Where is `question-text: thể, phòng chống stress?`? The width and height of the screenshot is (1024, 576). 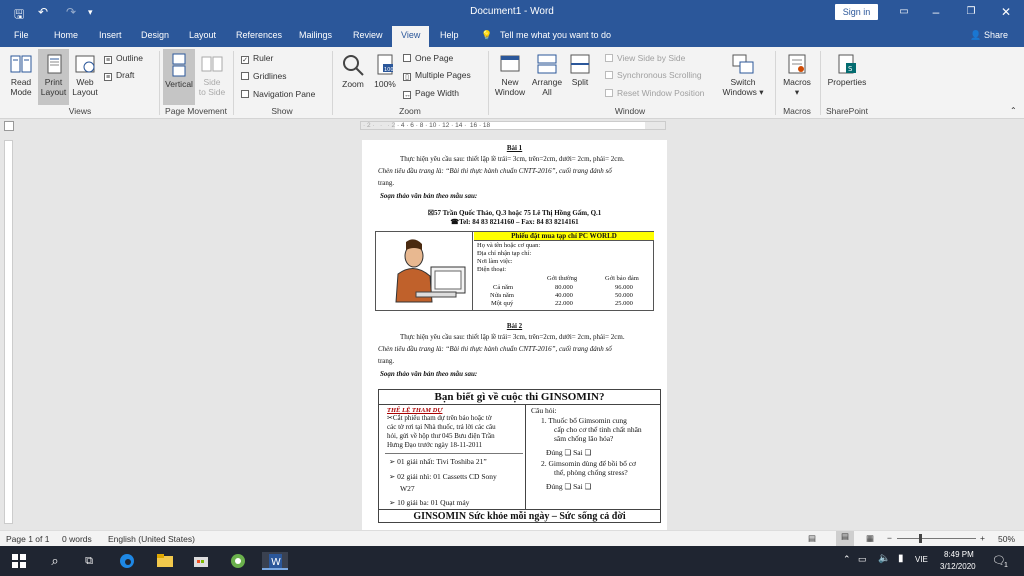 question-text: thể, phòng chống stress? is located at coordinates (591, 472).